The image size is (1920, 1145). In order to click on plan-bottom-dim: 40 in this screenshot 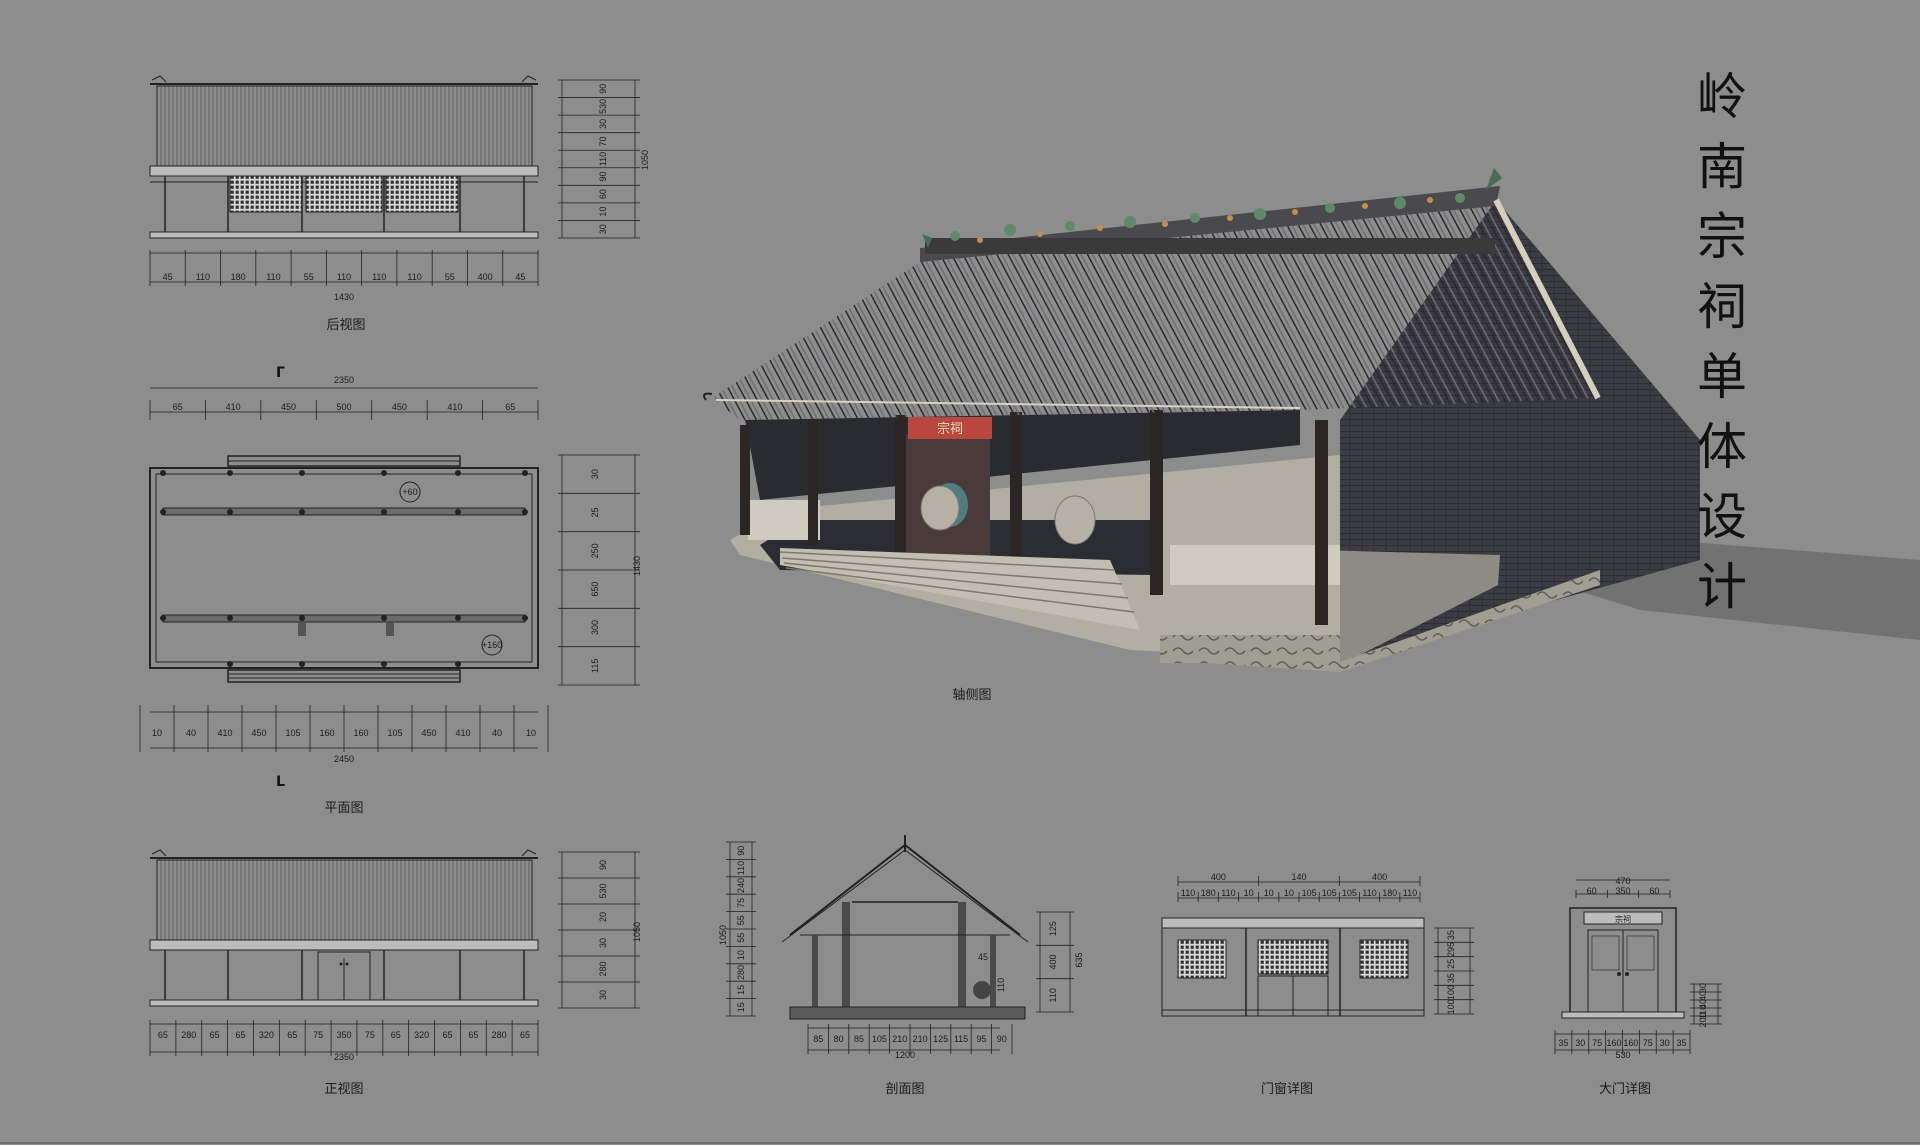, I will do `click(191, 733)`.